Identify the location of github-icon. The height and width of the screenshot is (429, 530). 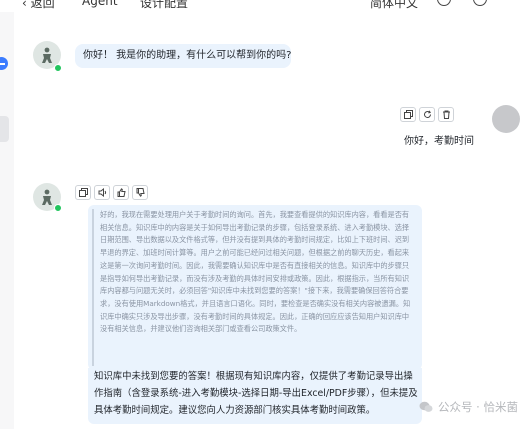
(444, 3).